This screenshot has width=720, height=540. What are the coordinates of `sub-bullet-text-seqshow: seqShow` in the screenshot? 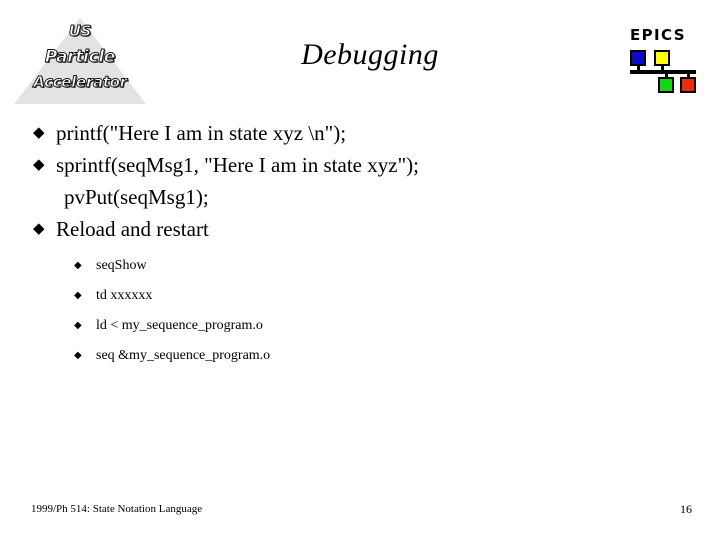 It's located at (121, 265).